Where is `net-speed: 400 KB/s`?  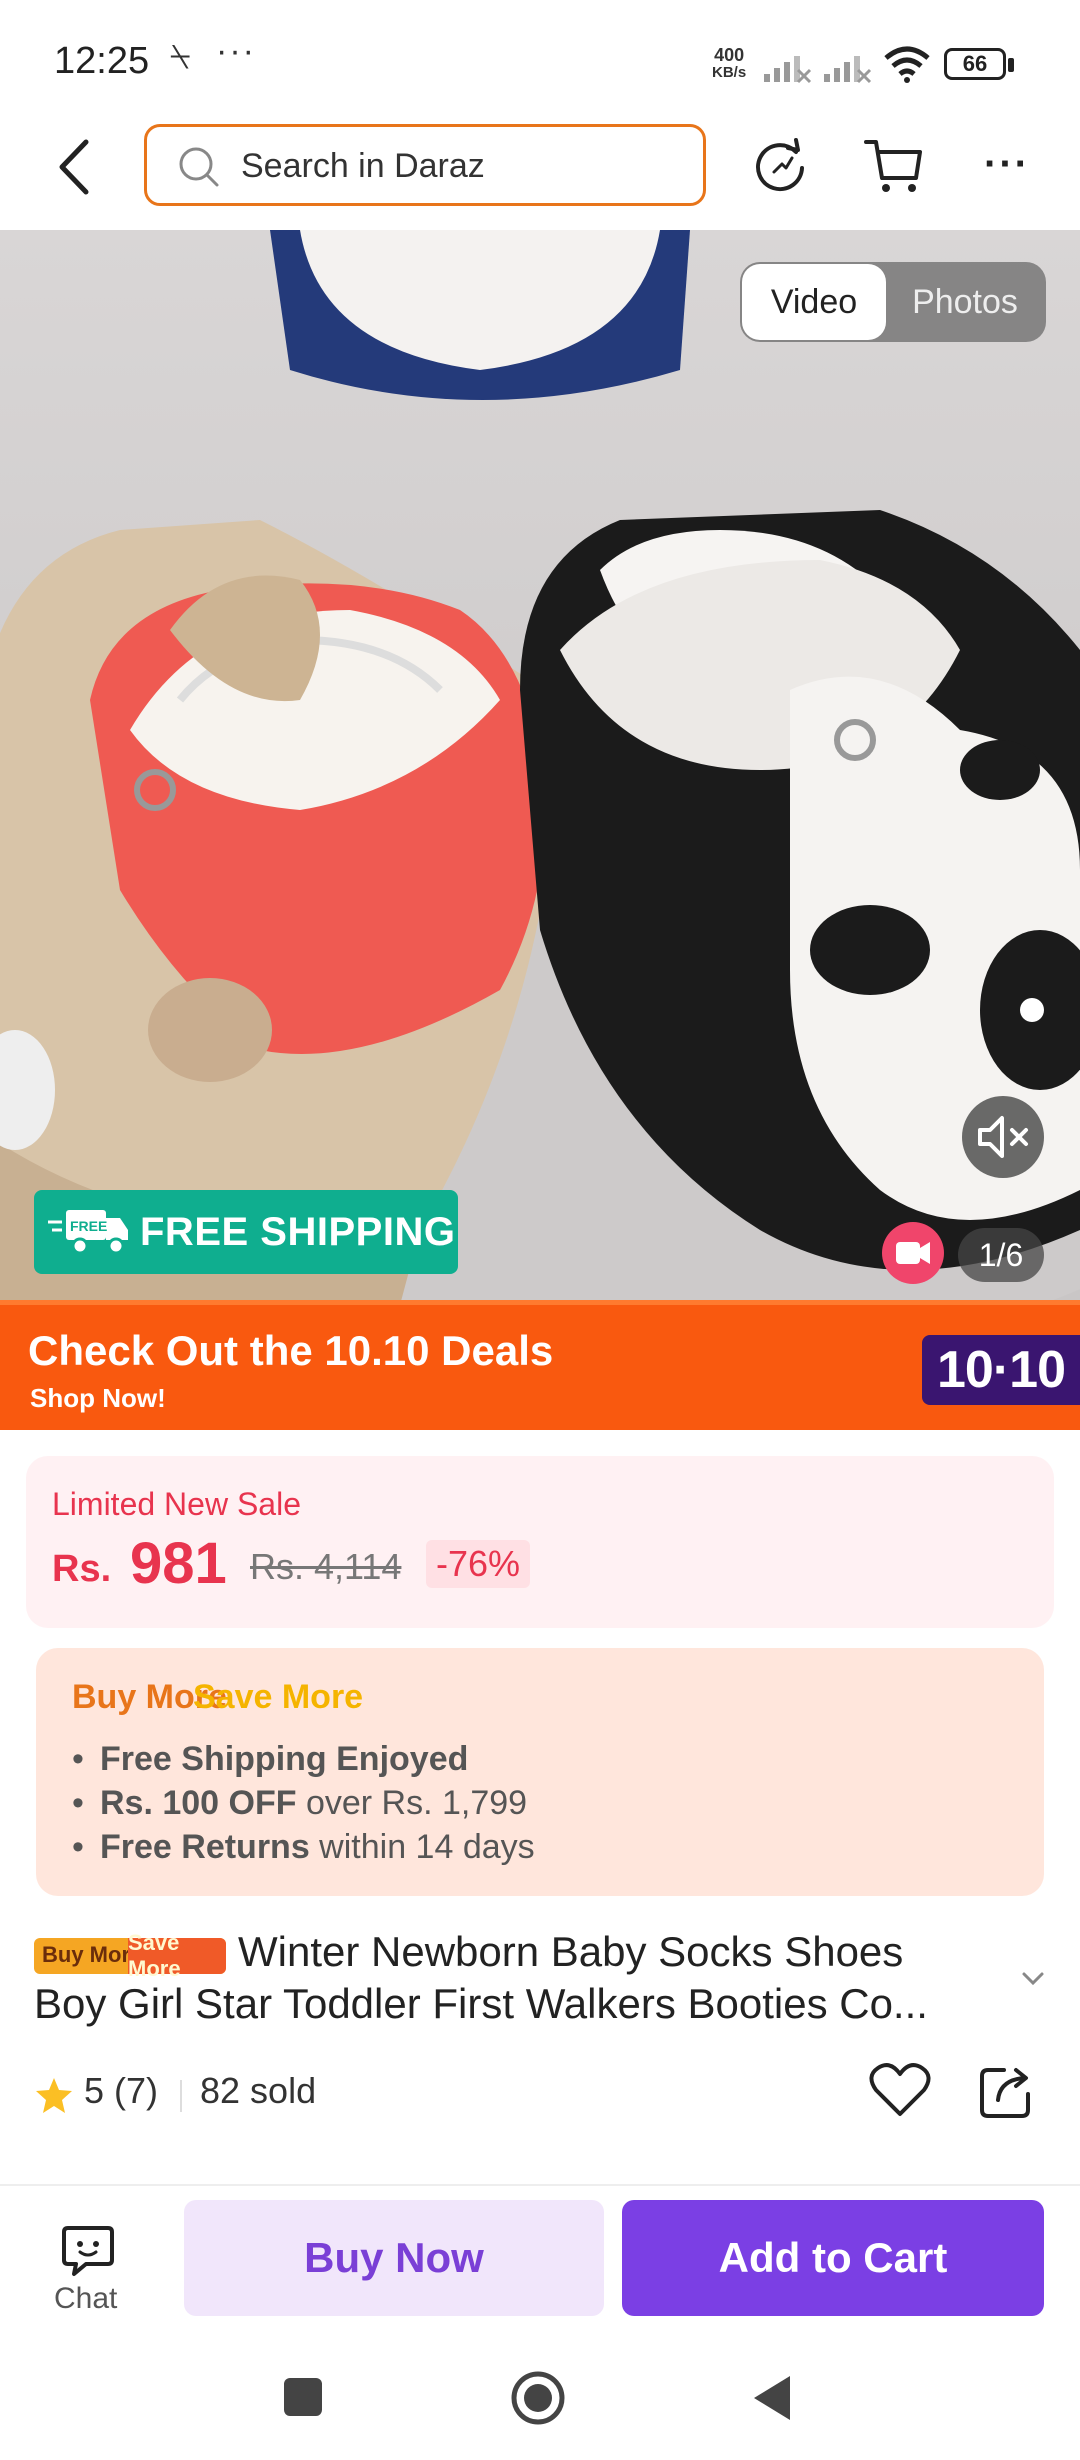 net-speed: 400 KB/s is located at coordinates (729, 63).